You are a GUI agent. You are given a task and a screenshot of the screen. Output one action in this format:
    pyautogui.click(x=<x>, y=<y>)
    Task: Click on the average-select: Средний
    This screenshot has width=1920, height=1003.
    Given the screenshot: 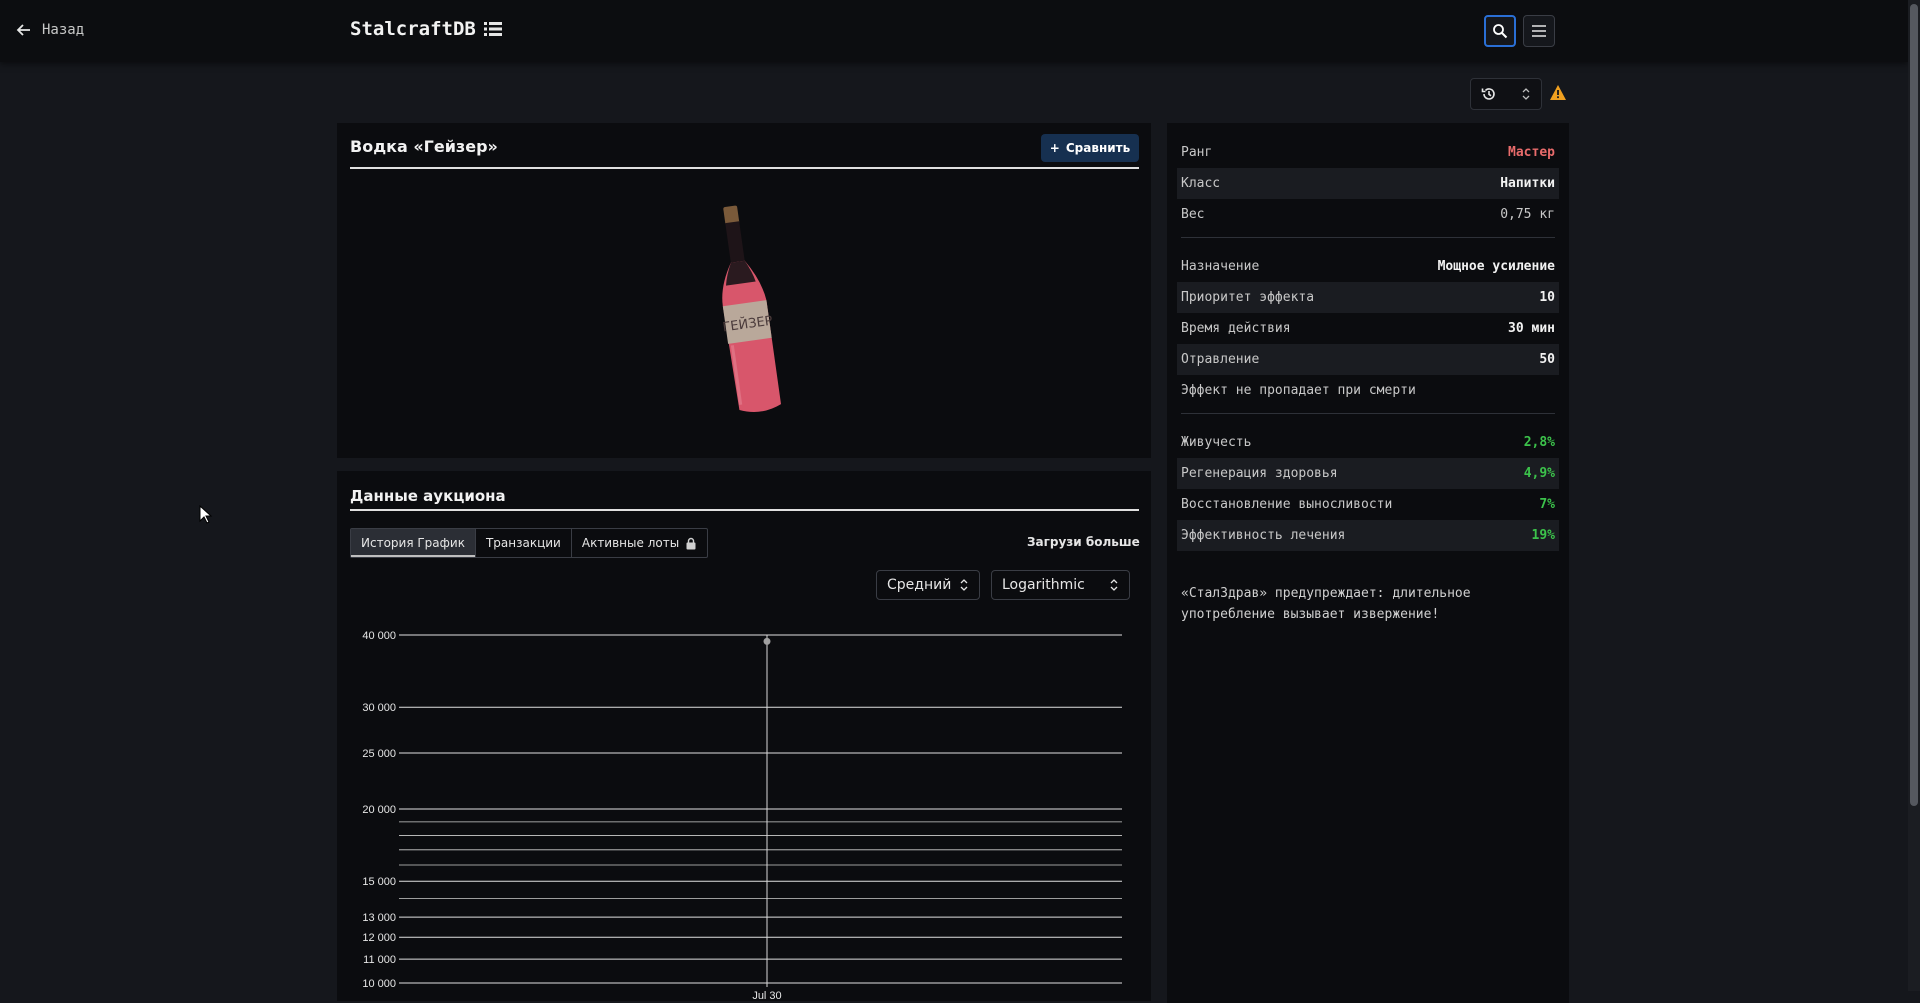 What is the action you would take?
    pyautogui.click(x=928, y=585)
    